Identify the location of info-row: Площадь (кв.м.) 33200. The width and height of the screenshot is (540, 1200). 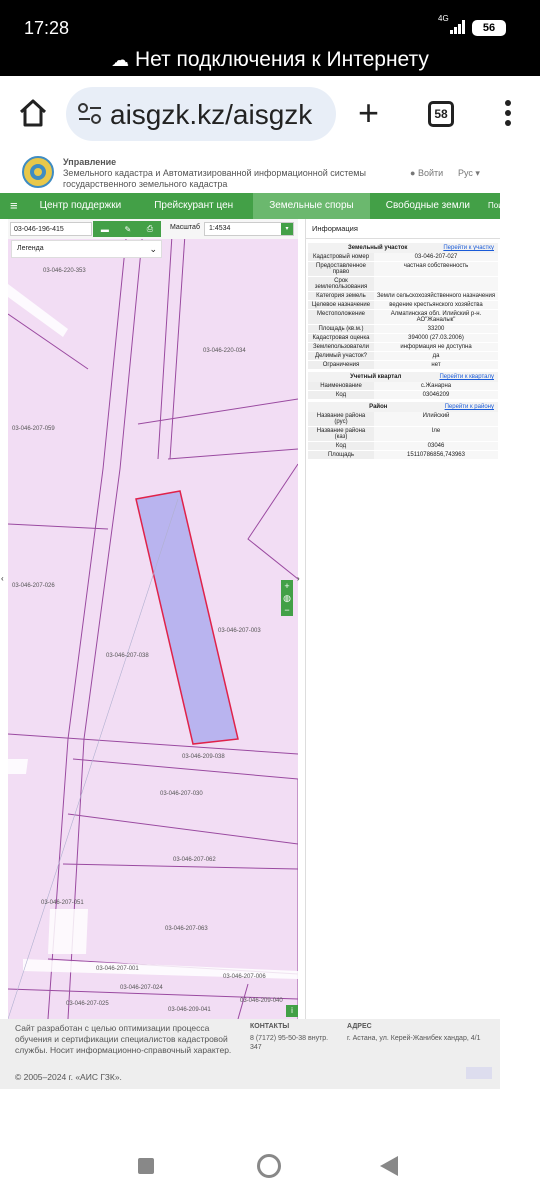
(403, 329).